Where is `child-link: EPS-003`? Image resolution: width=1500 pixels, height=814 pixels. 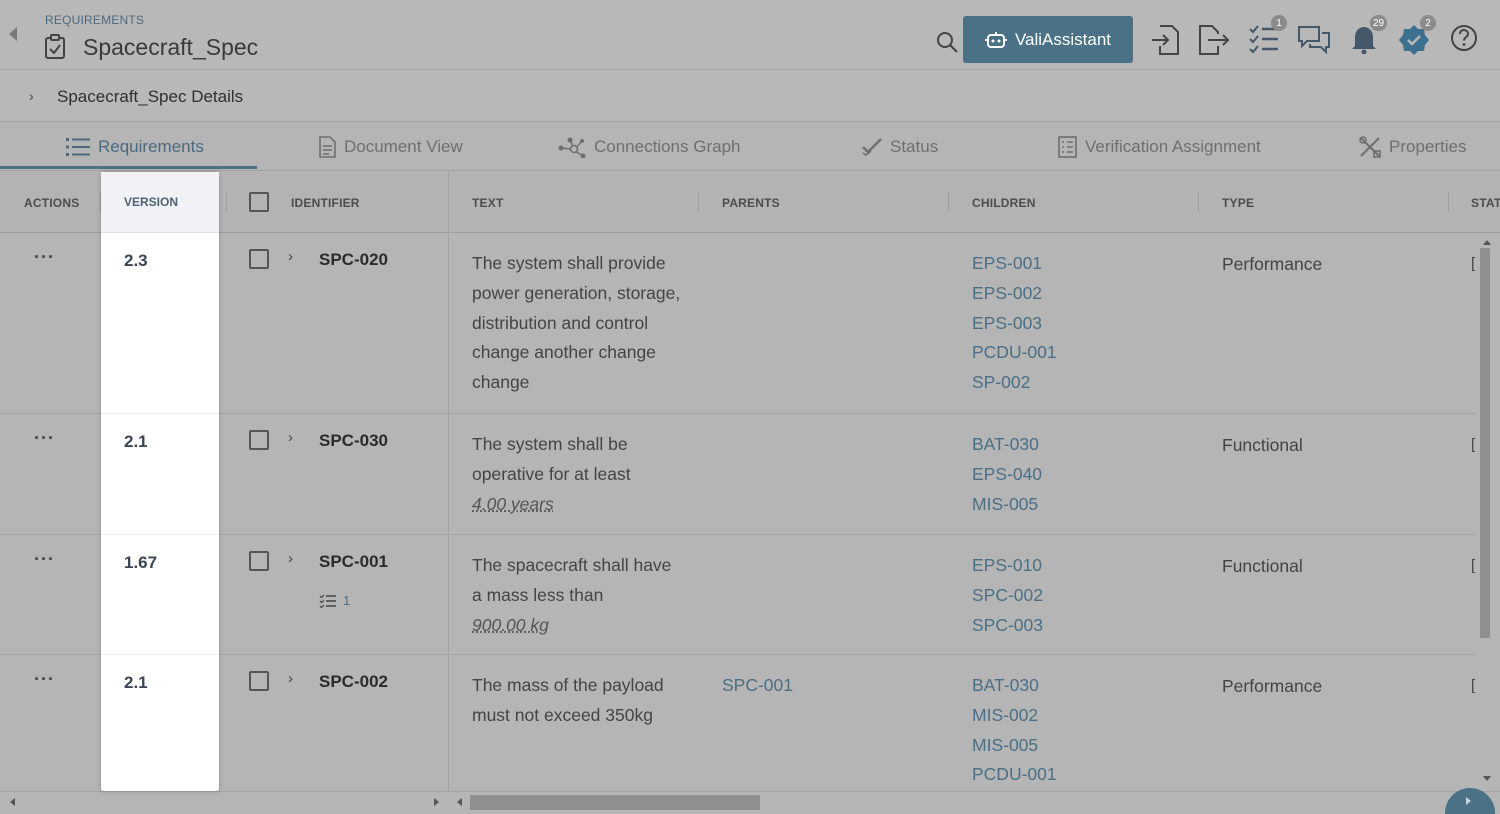
child-link: EPS-003 is located at coordinates (1014, 324).